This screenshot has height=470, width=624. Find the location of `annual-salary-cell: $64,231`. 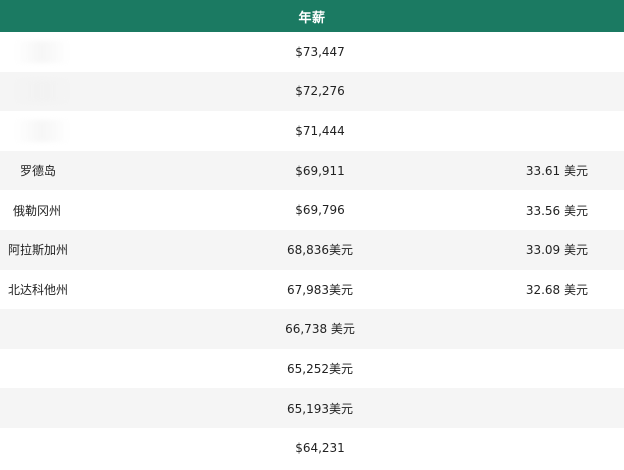

annual-salary-cell: $64,231 is located at coordinates (320, 447).